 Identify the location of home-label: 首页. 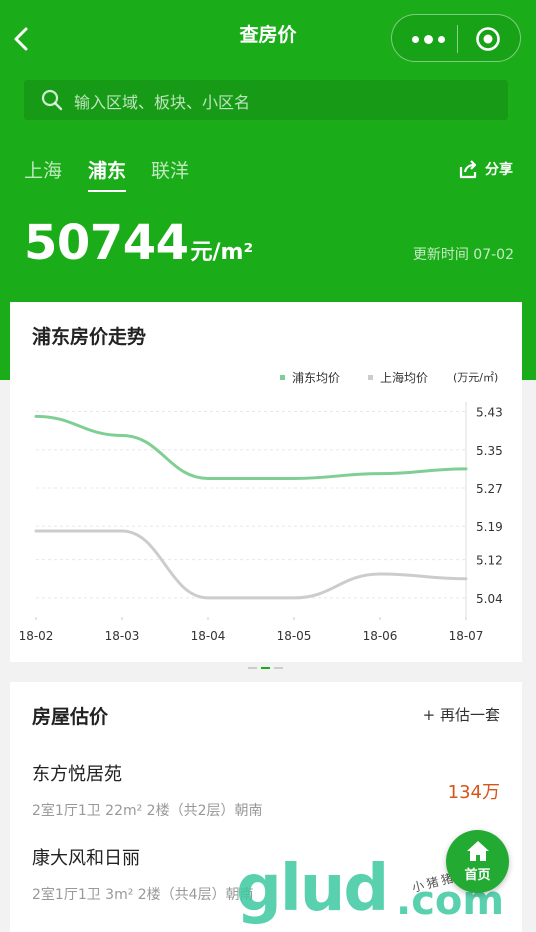
(477, 875).